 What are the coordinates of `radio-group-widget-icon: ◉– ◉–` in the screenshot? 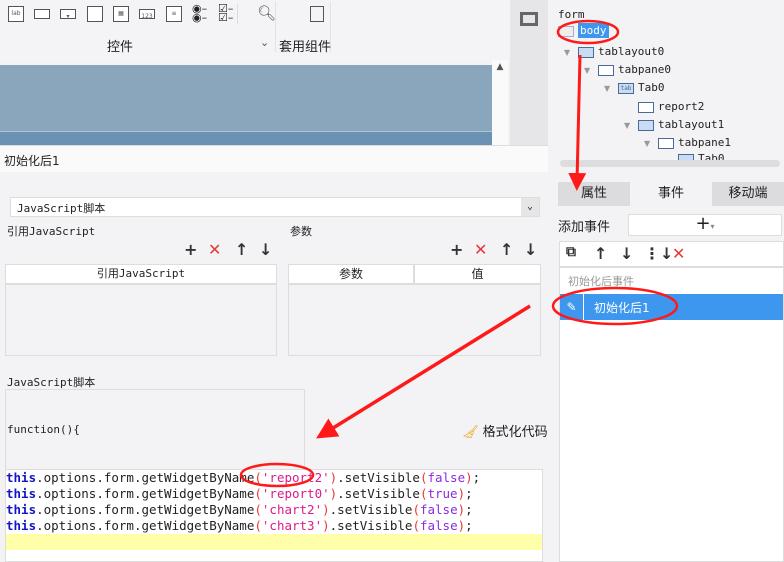 It's located at (199, 13).